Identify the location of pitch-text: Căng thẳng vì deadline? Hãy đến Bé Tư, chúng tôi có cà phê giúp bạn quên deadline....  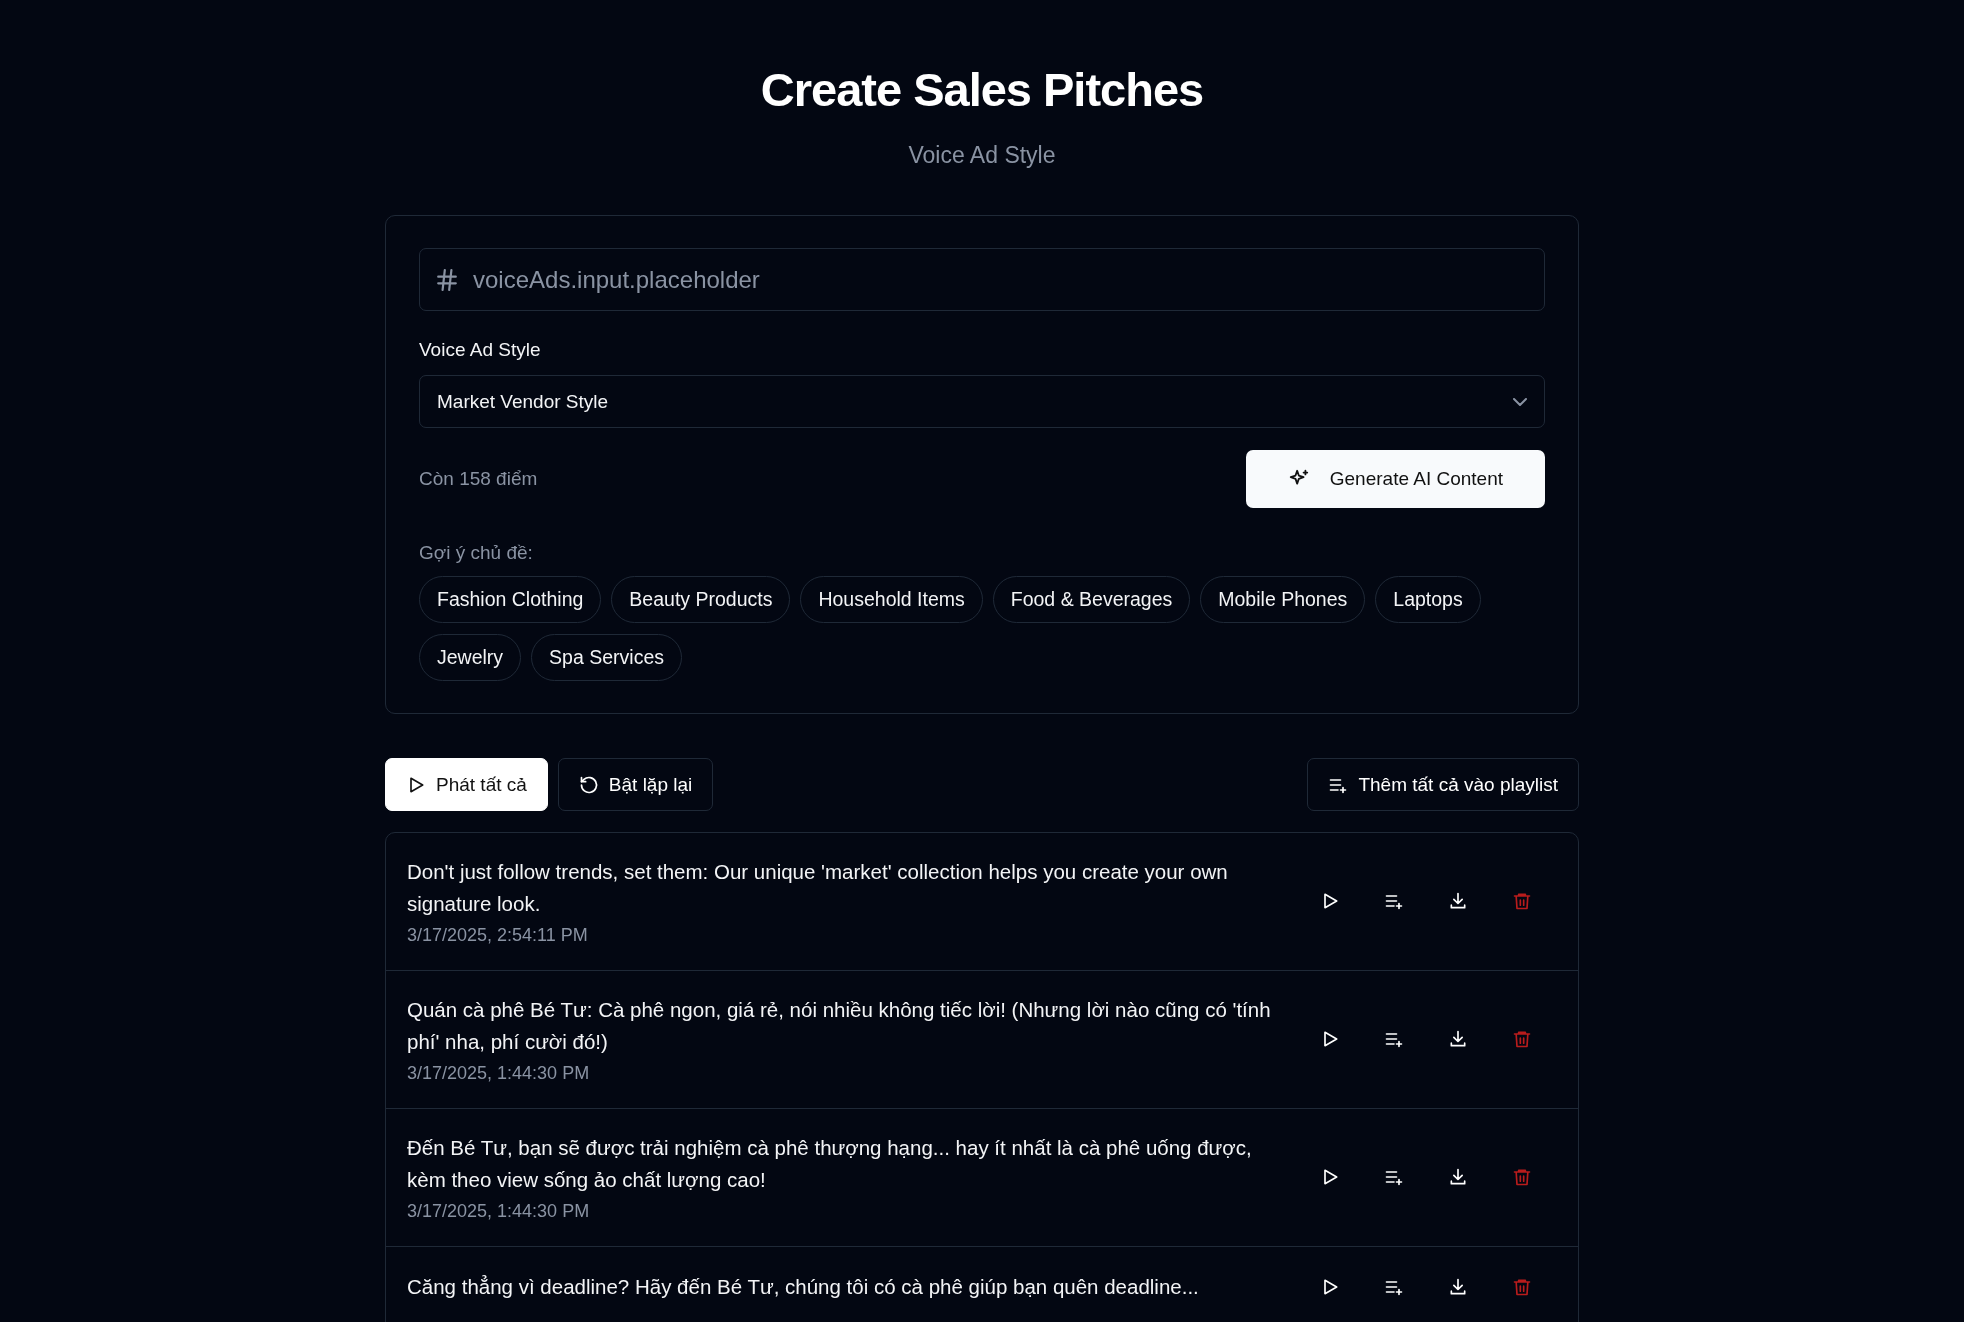
(803, 1287).